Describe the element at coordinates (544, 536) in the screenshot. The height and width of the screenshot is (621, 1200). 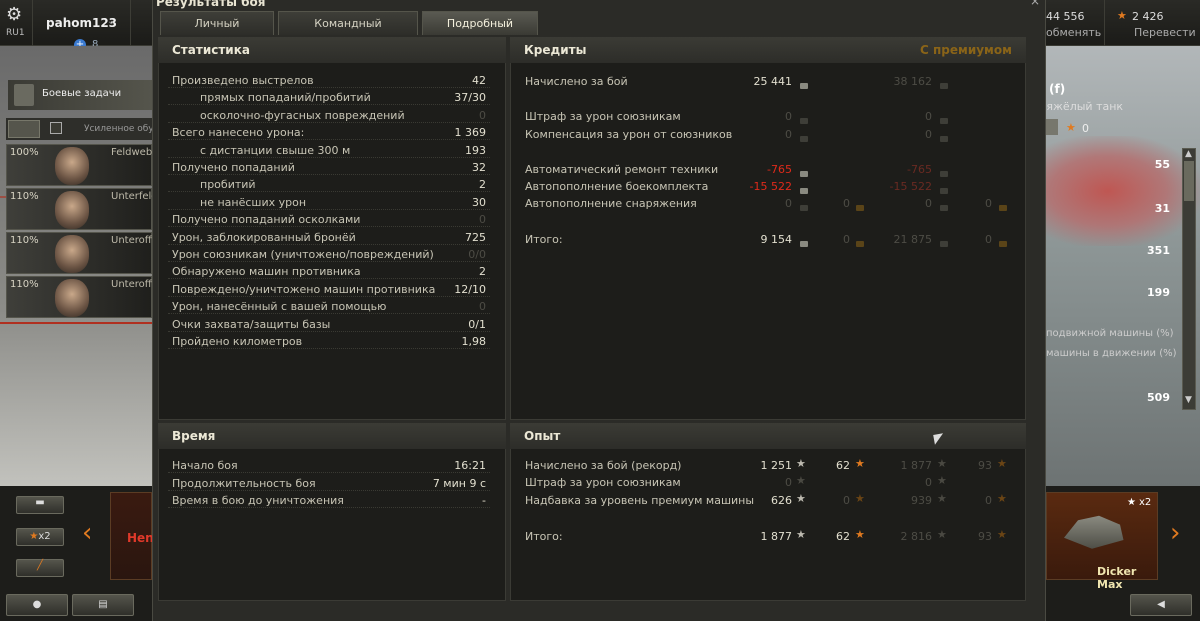
I see `experience-label: Итого:` at that location.